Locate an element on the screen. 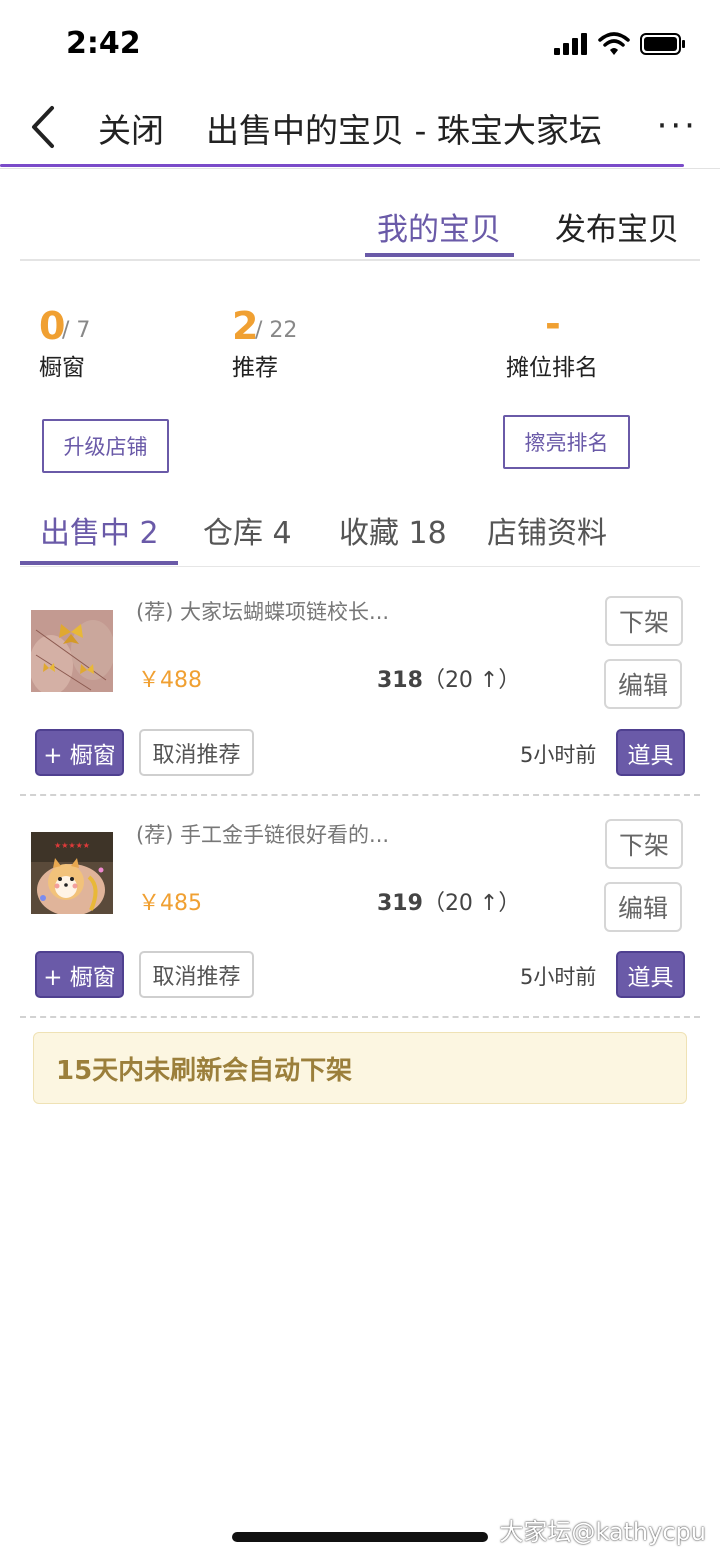 This screenshot has width=720, height=1558. active-tab-indicator is located at coordinates (439, 255).